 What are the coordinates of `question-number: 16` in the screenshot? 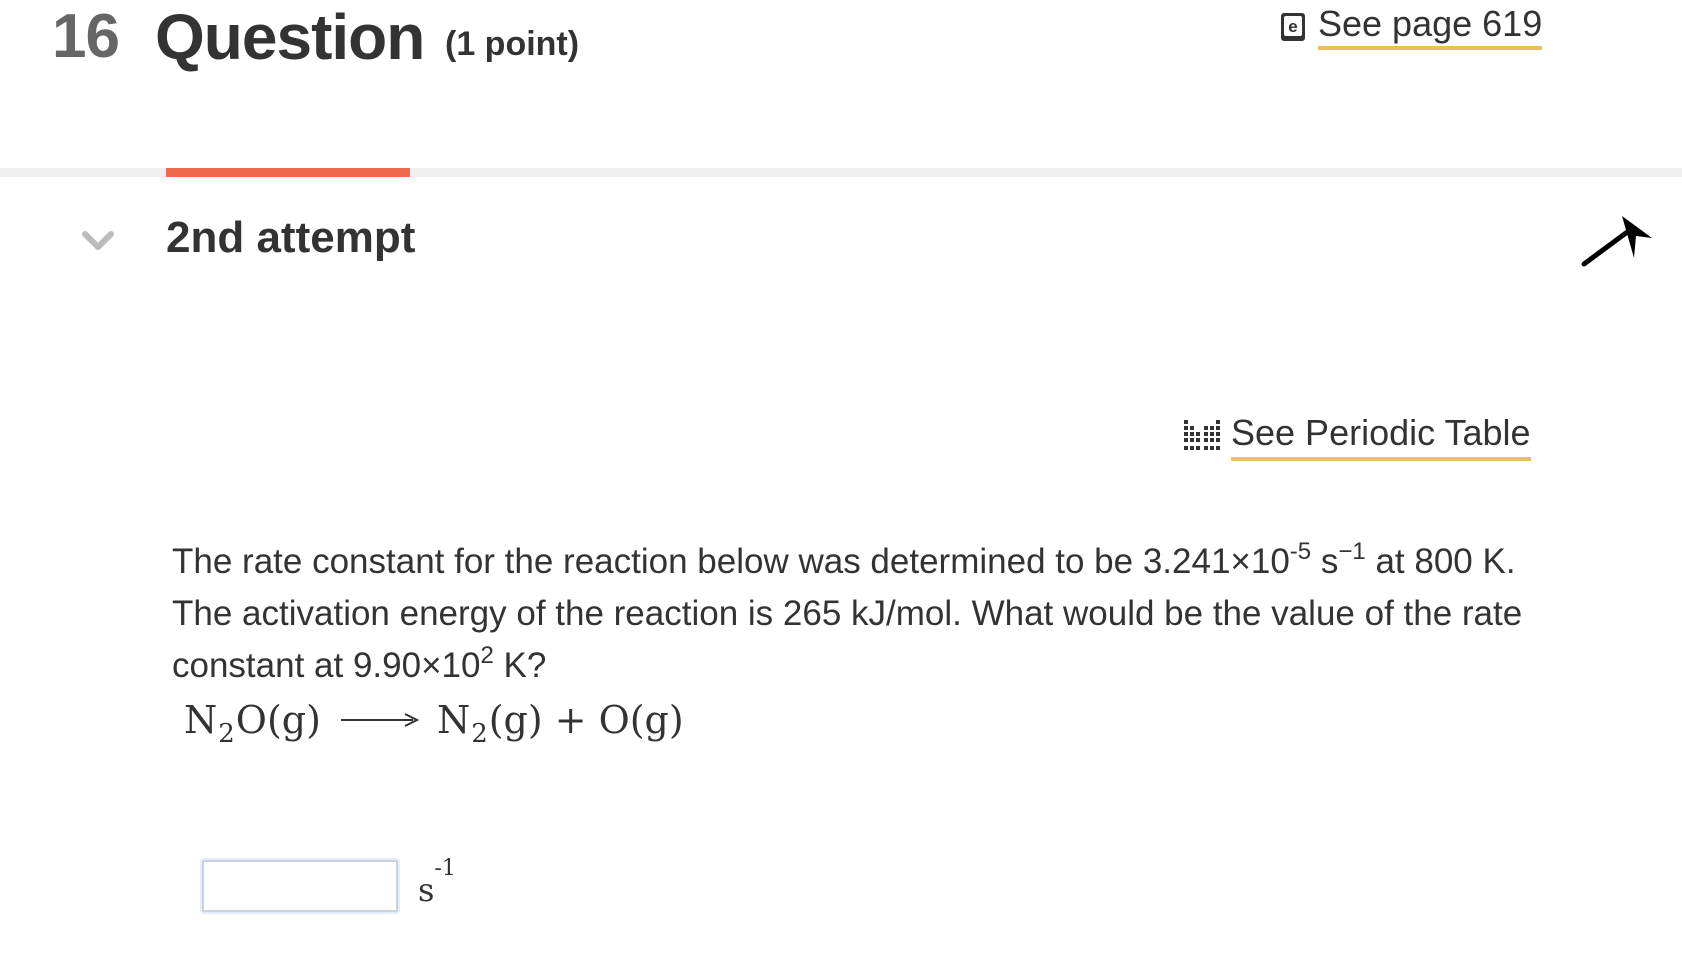 It's located at (86, 36).